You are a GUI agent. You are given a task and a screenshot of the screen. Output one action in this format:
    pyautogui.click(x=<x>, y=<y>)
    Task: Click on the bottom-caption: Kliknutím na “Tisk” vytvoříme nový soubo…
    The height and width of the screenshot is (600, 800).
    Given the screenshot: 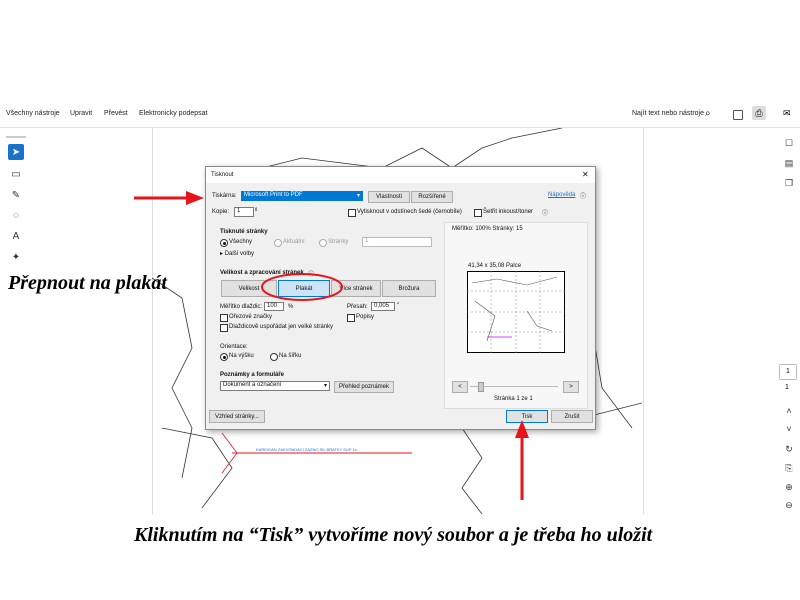 What is the action you would take?
    pyautogui.click(x=393, y=535)
    